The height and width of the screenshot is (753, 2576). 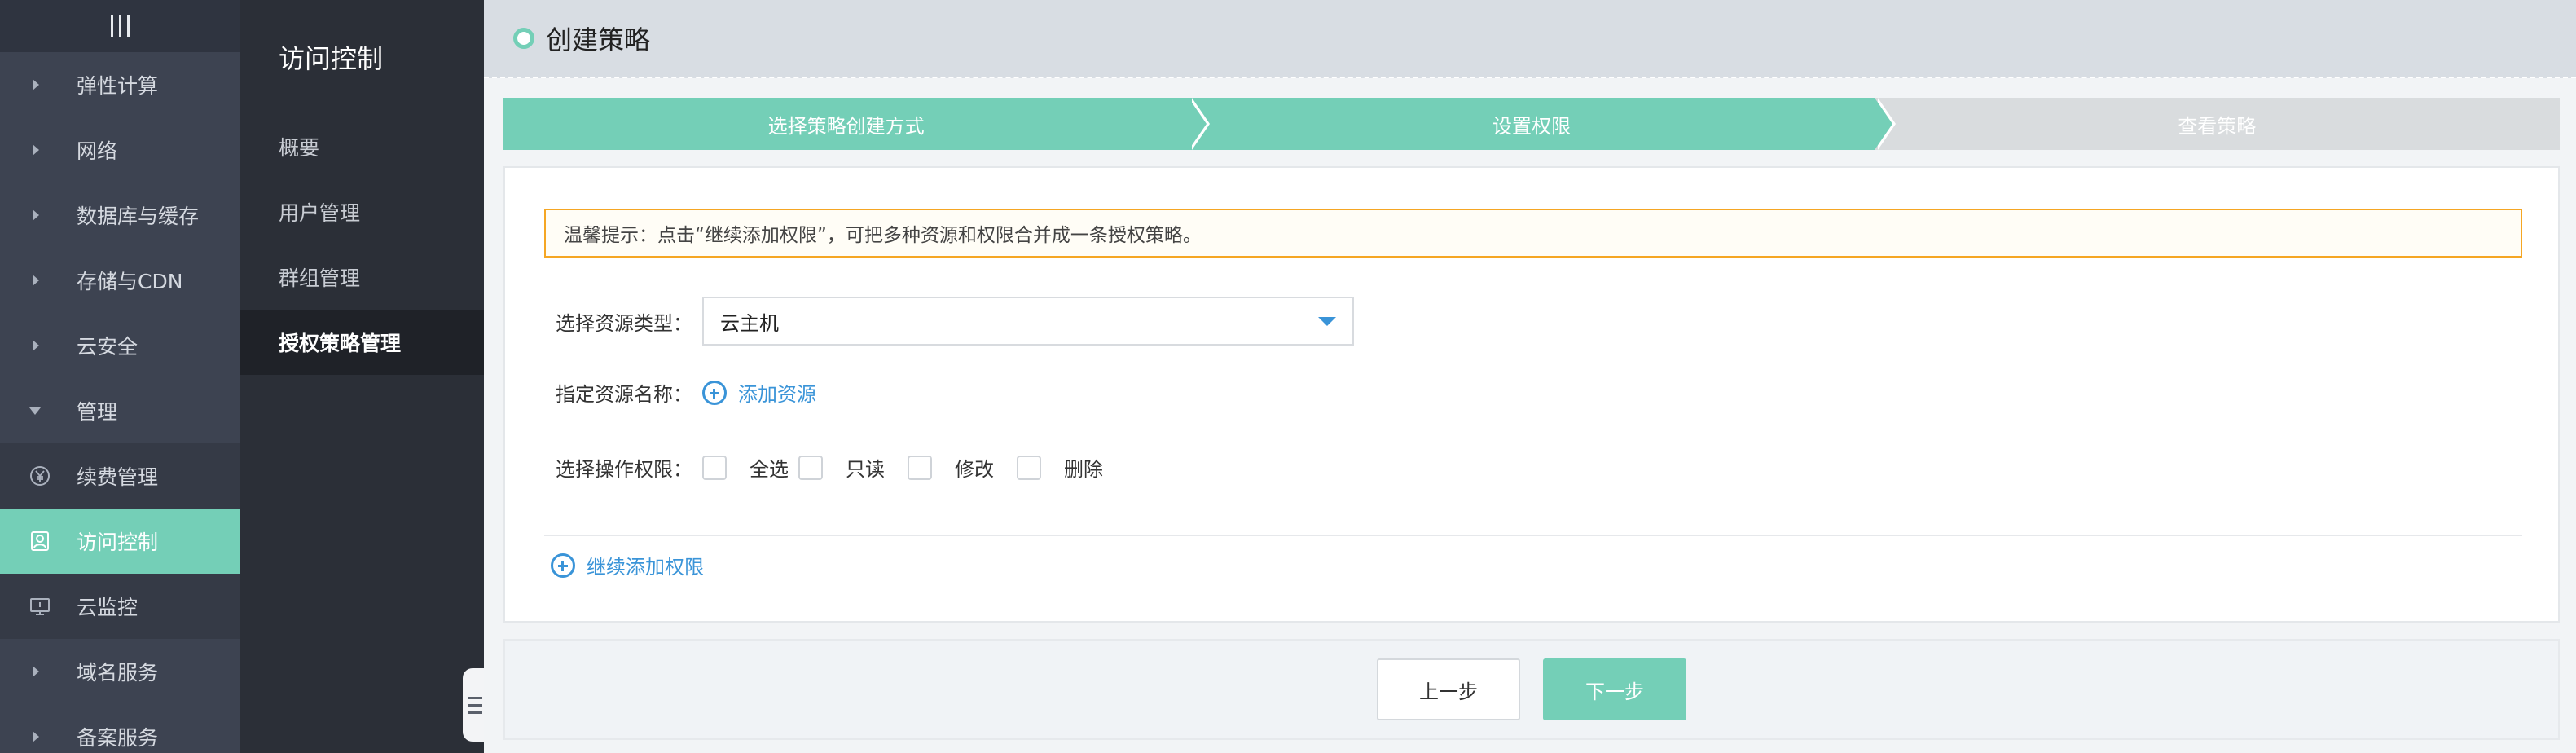 What do you see at coordinates (1533, 234) in the screenshot?
I see `tip-banner: 温馨提示：点击“继续添加权限”，可把多种资源和权限合并成一条授权策略。` at bounding box center [1533, 234].